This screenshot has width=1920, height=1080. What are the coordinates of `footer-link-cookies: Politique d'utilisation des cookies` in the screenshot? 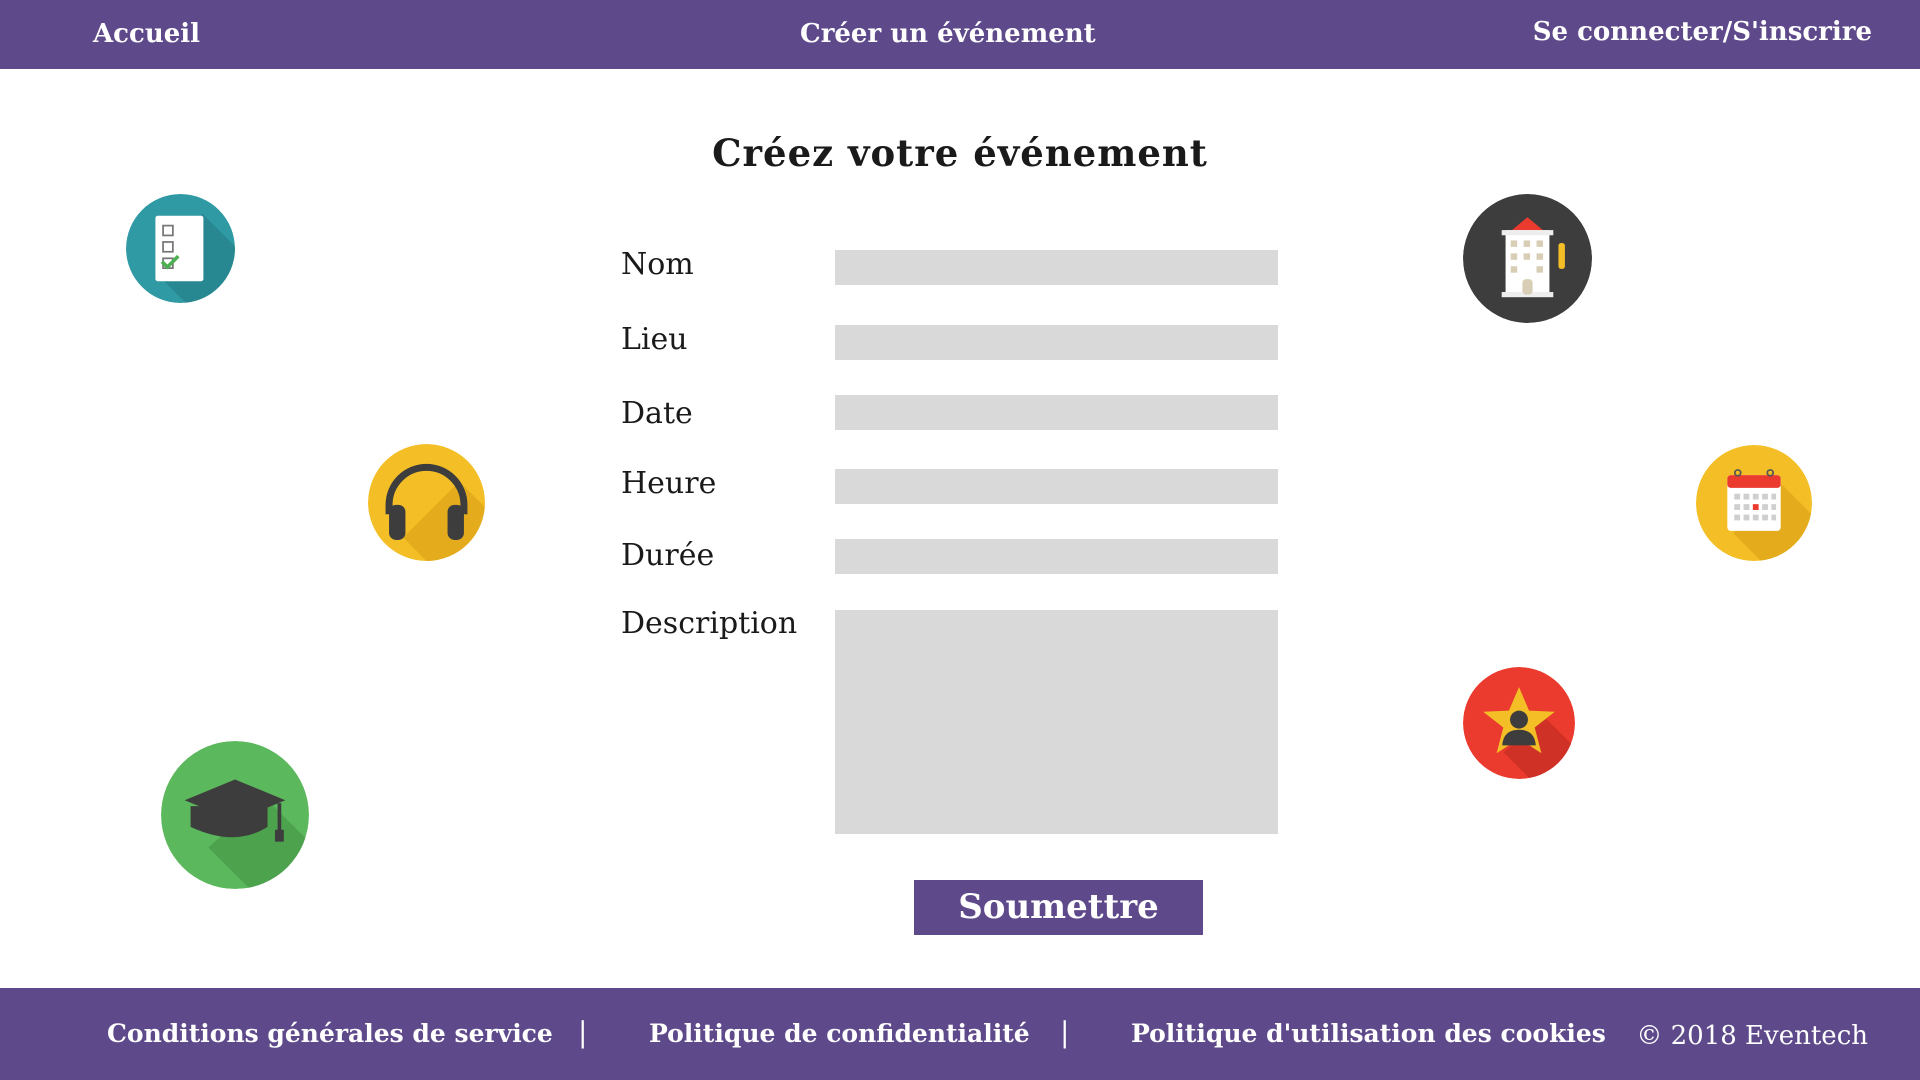 It's located at (1368, 1034).